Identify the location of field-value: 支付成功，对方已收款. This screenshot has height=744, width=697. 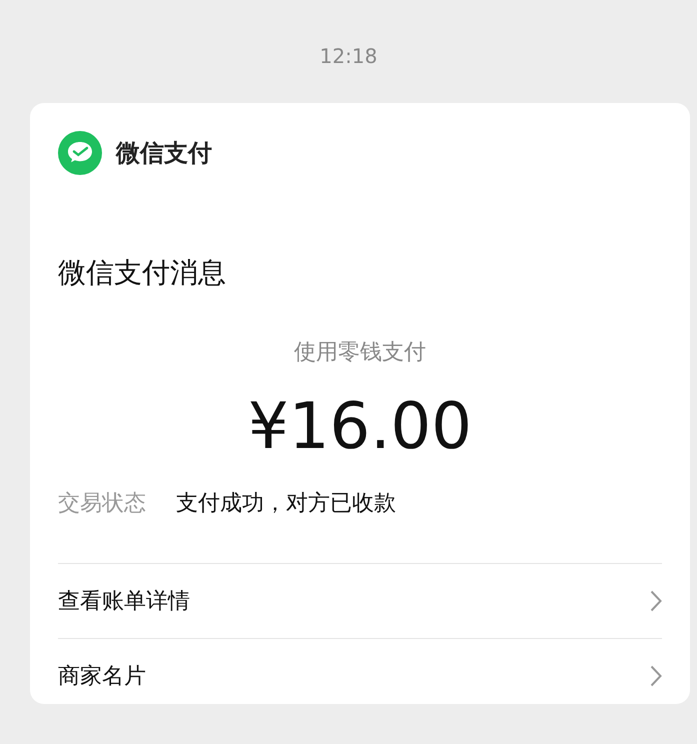
(286, 504).